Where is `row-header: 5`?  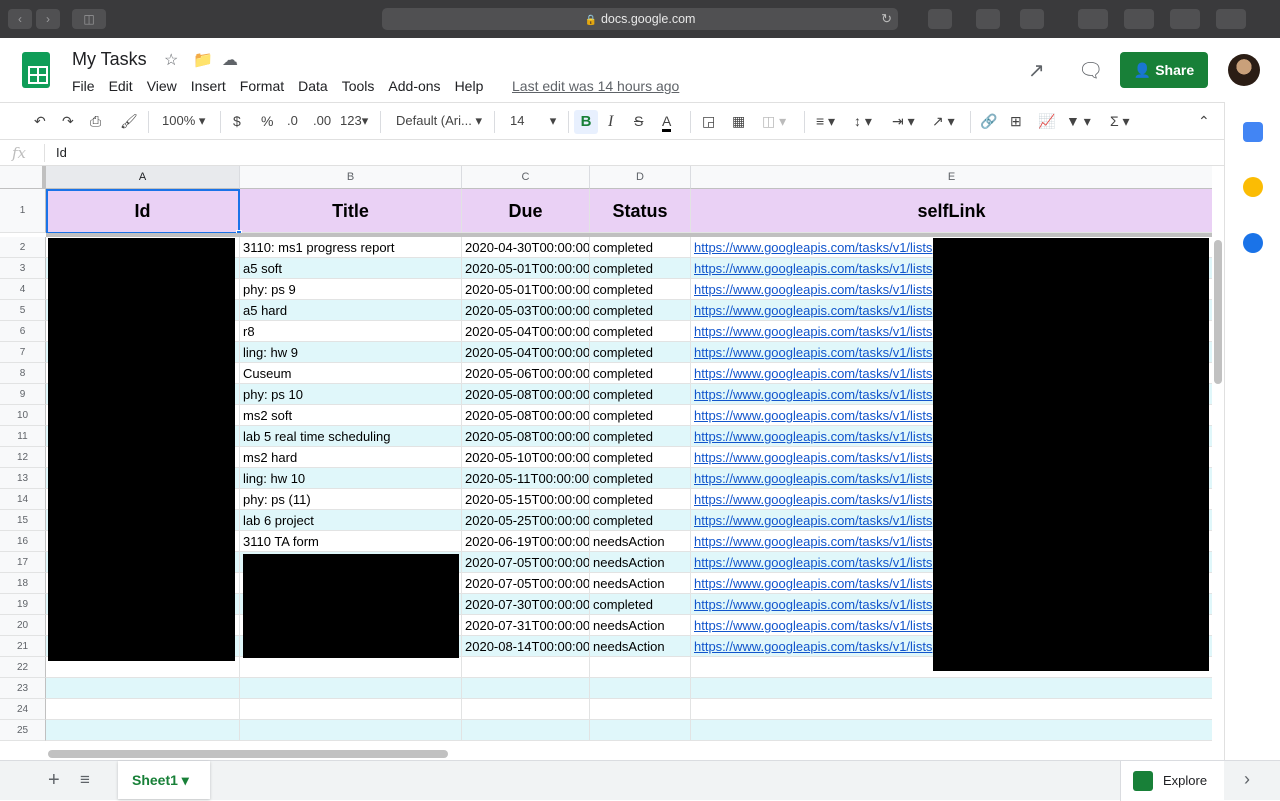
row-header: 5 is located at coordinates (23, 310).